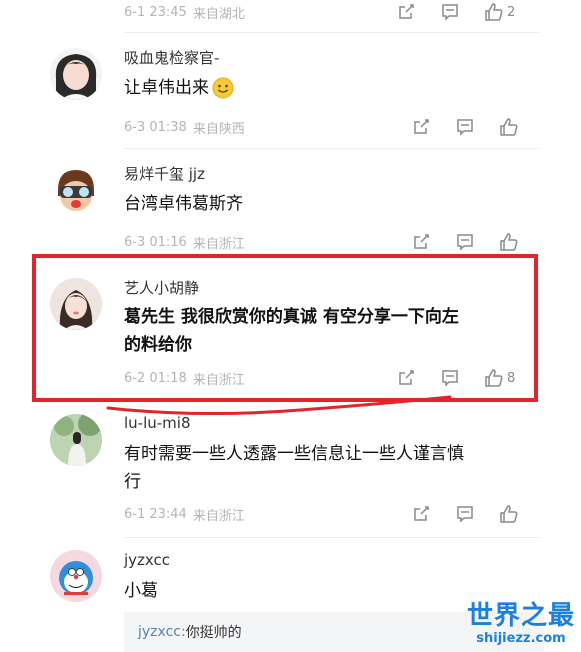  I want to click on like-button, so click(509, 514).